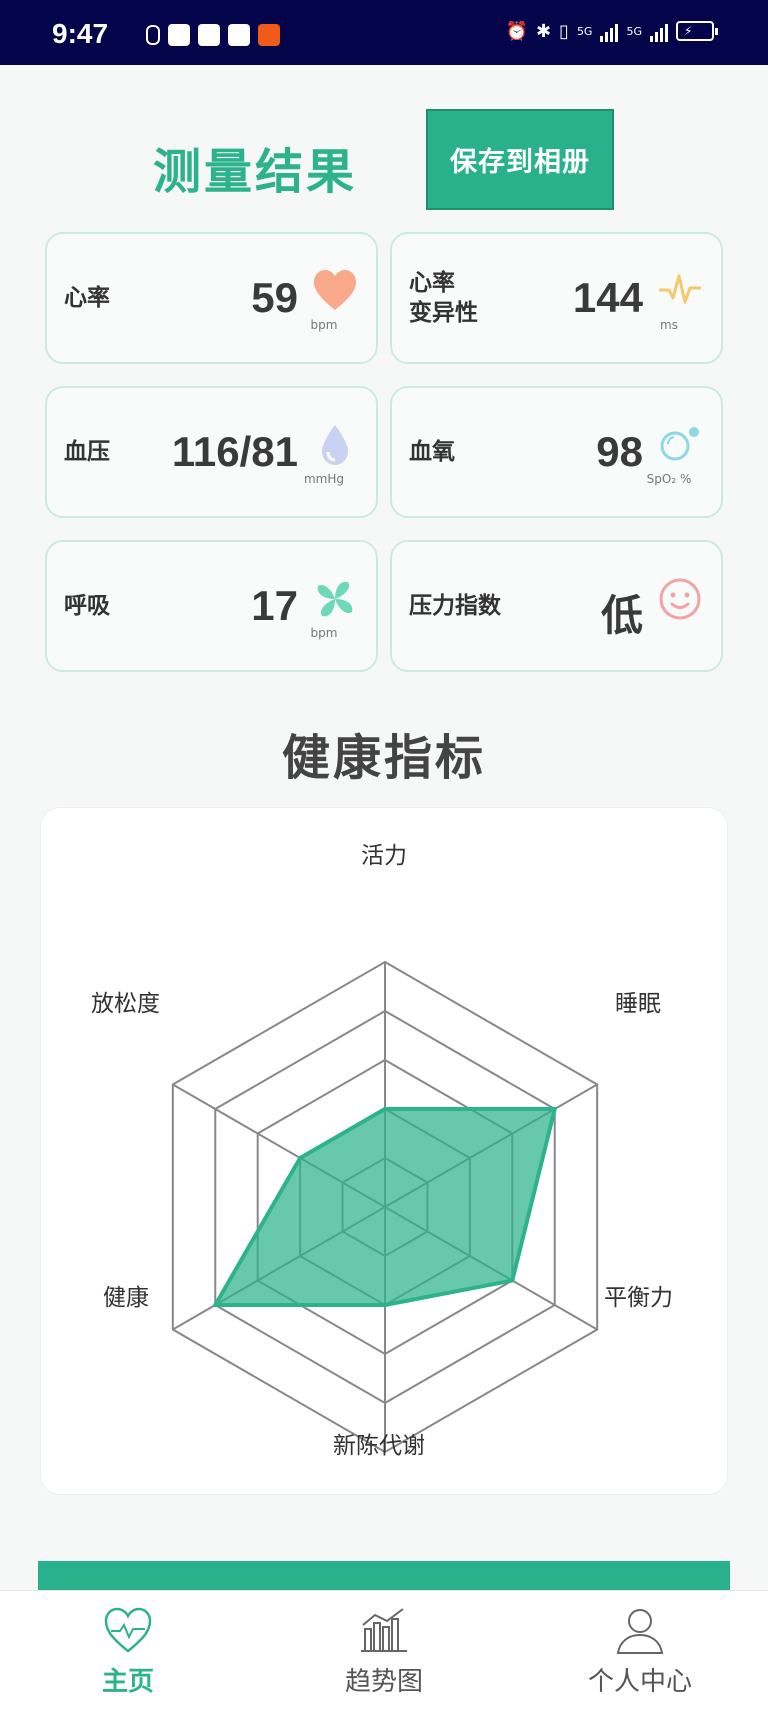  I want to click on bluetooth-icon: ✱, so click(543, 31).